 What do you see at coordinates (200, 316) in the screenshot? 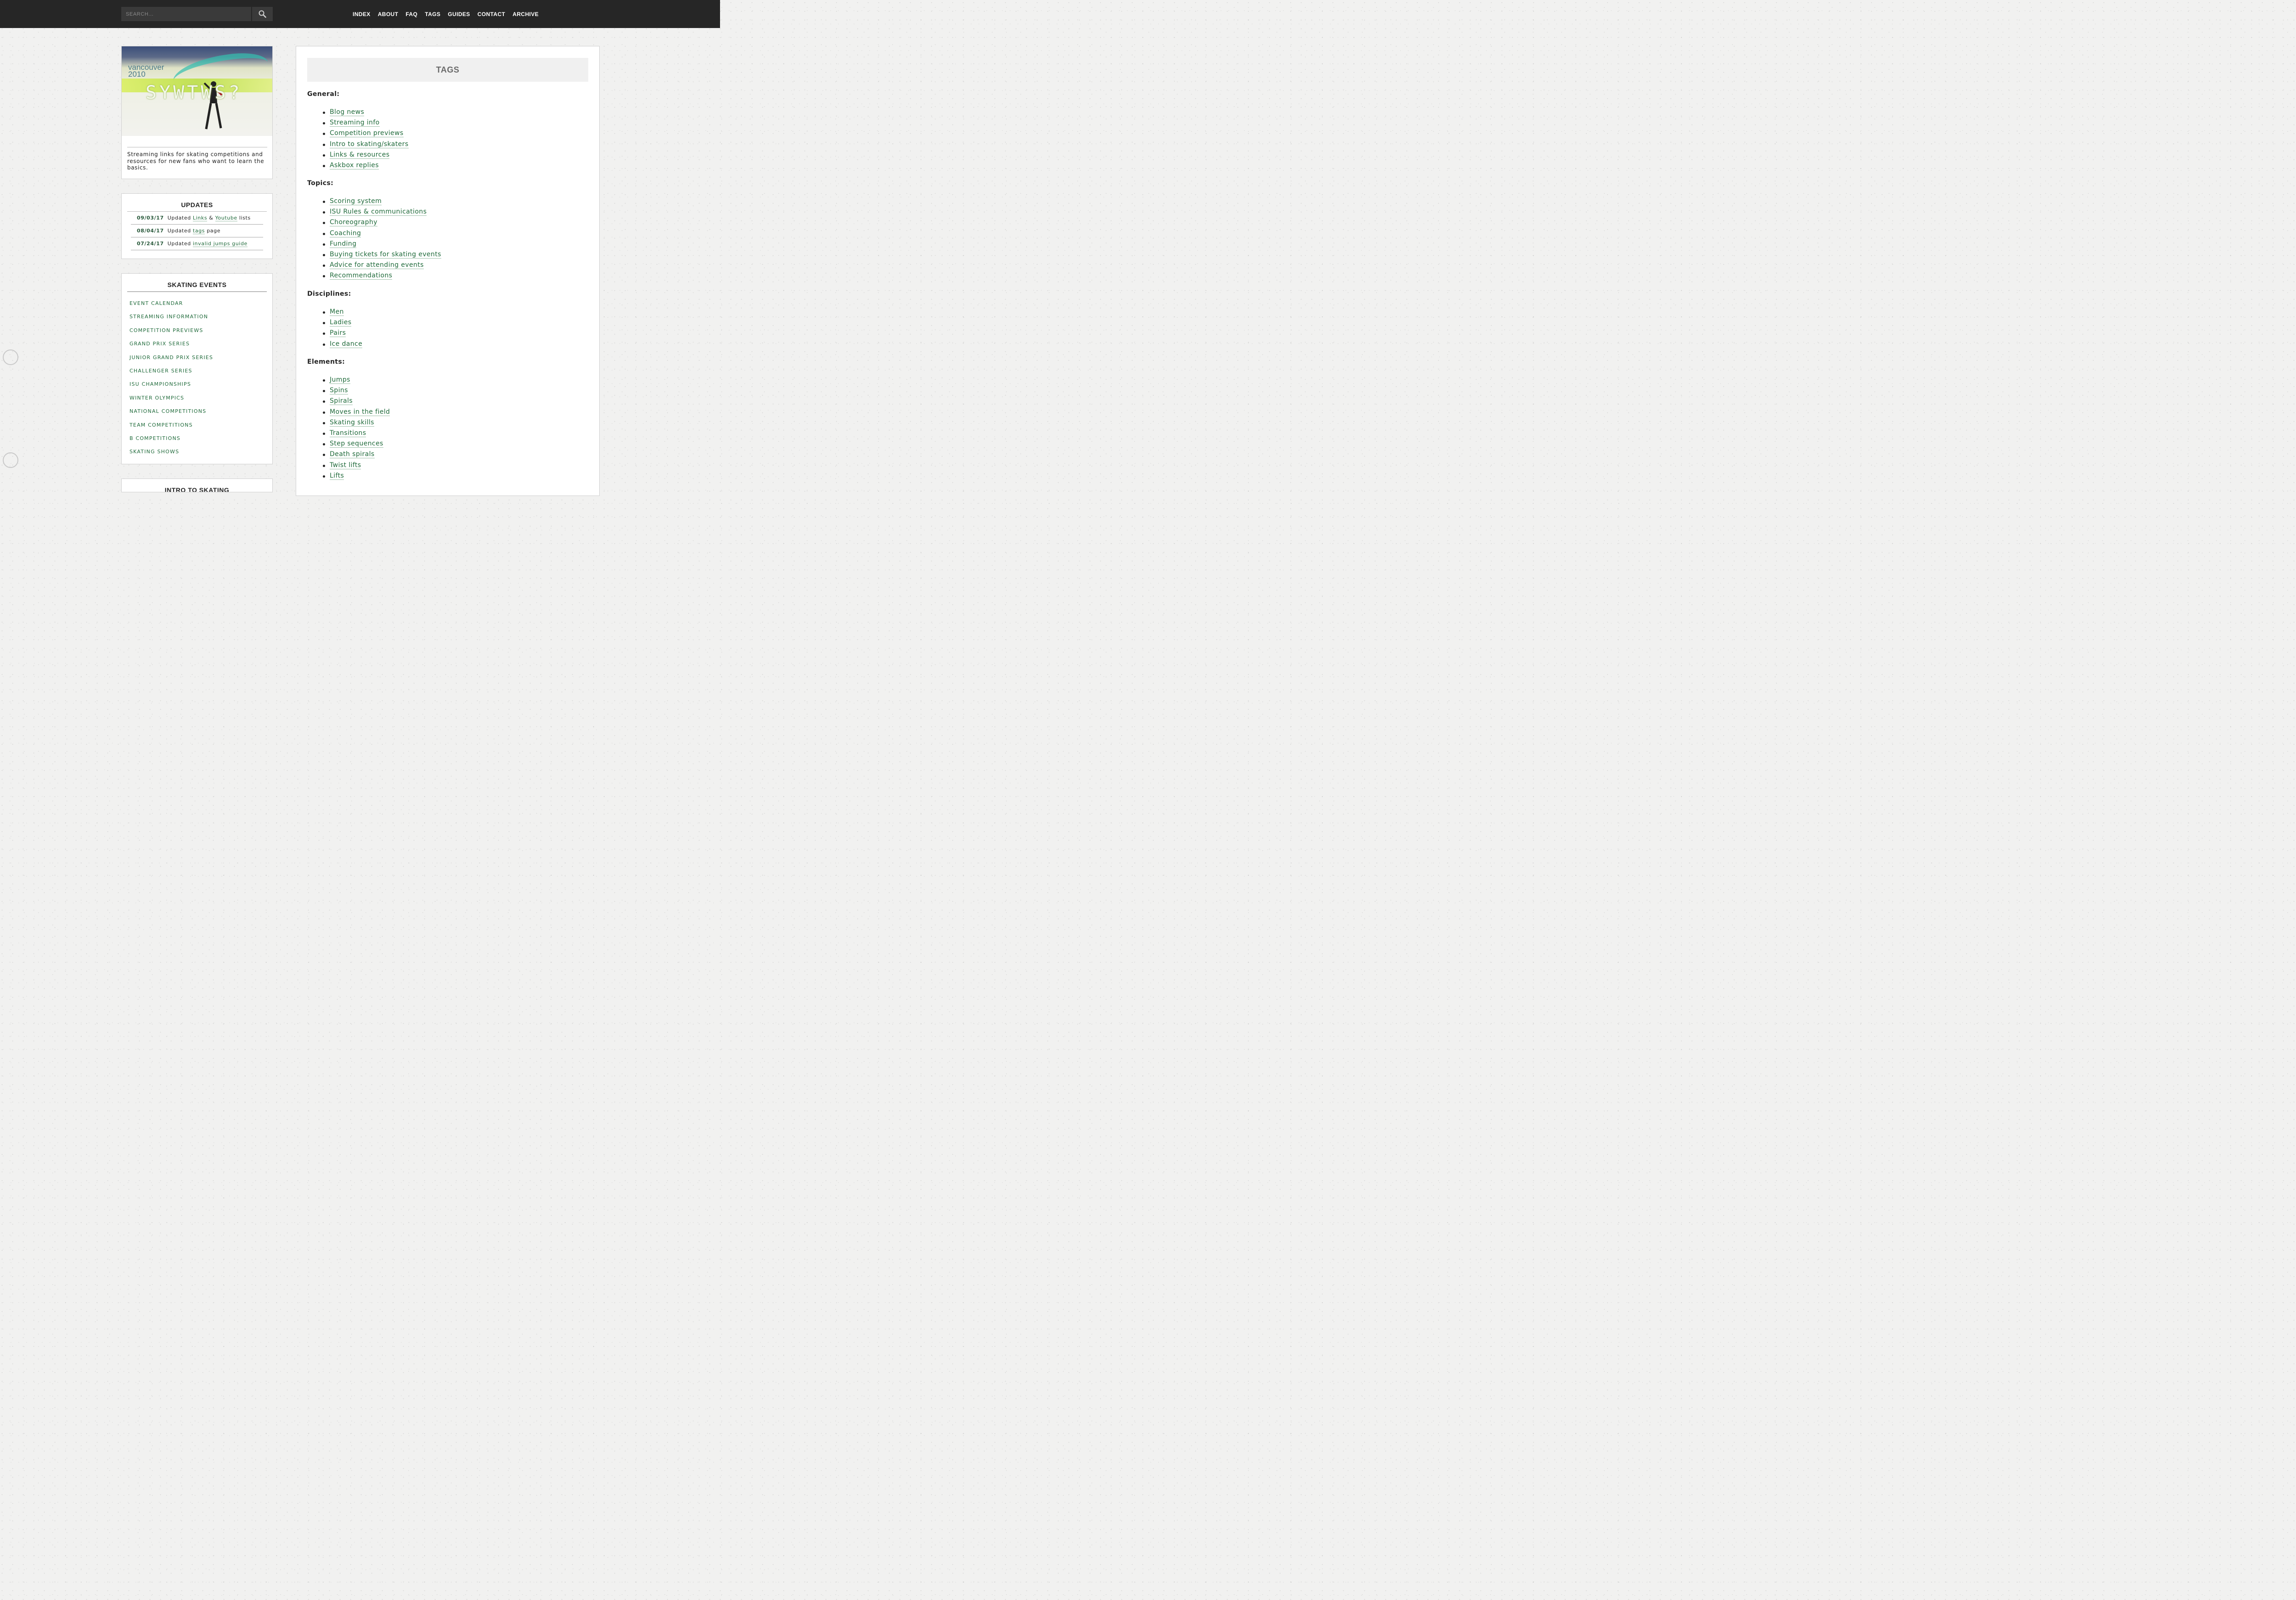
I see `event-link: STREAMING INFORMATION` at bounding box center [200, 316].